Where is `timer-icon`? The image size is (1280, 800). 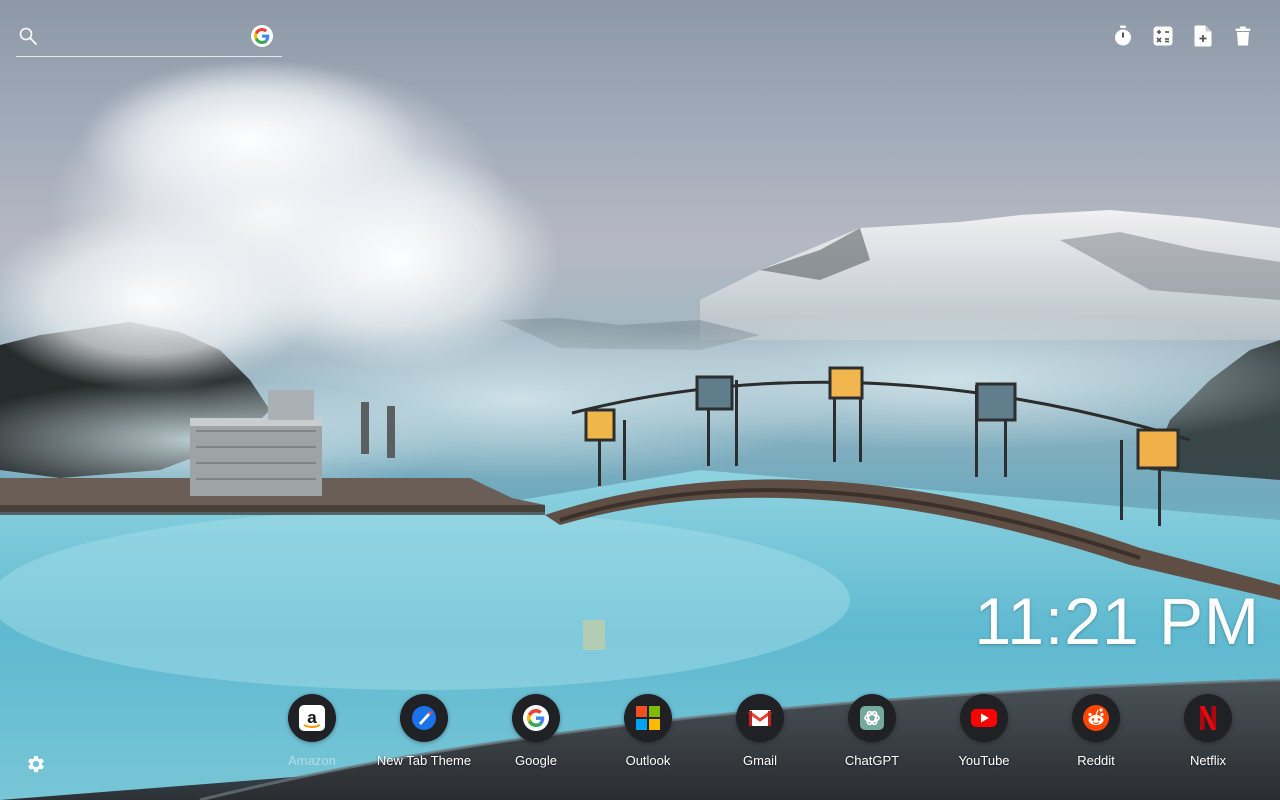
timer-icon is located at coordinates (1123, 36).